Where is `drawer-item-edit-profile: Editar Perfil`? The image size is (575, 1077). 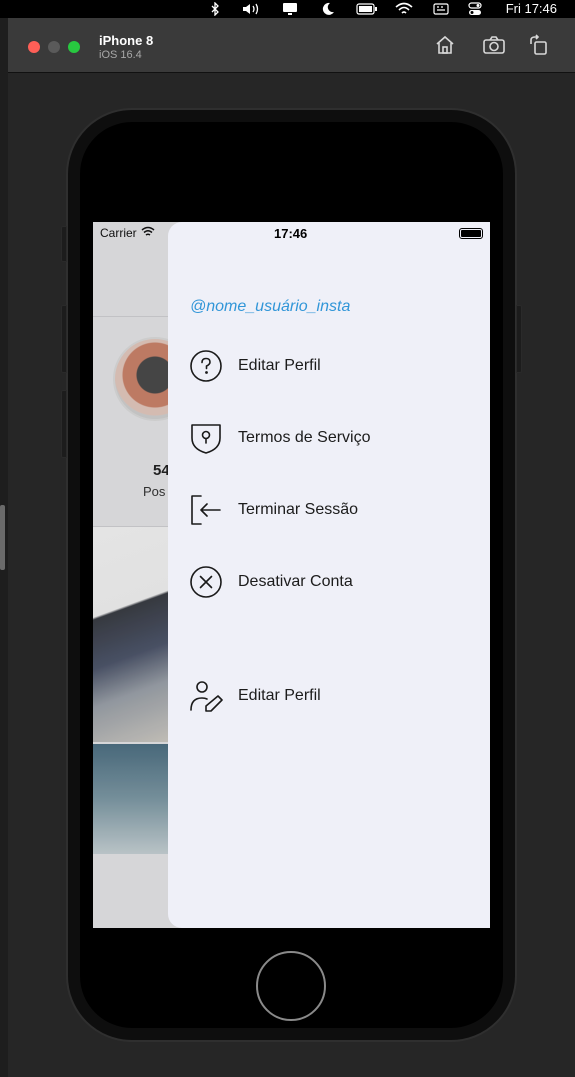
drawer-item-edit-profile: Editar Perfil is located at coordinates (329, 366).